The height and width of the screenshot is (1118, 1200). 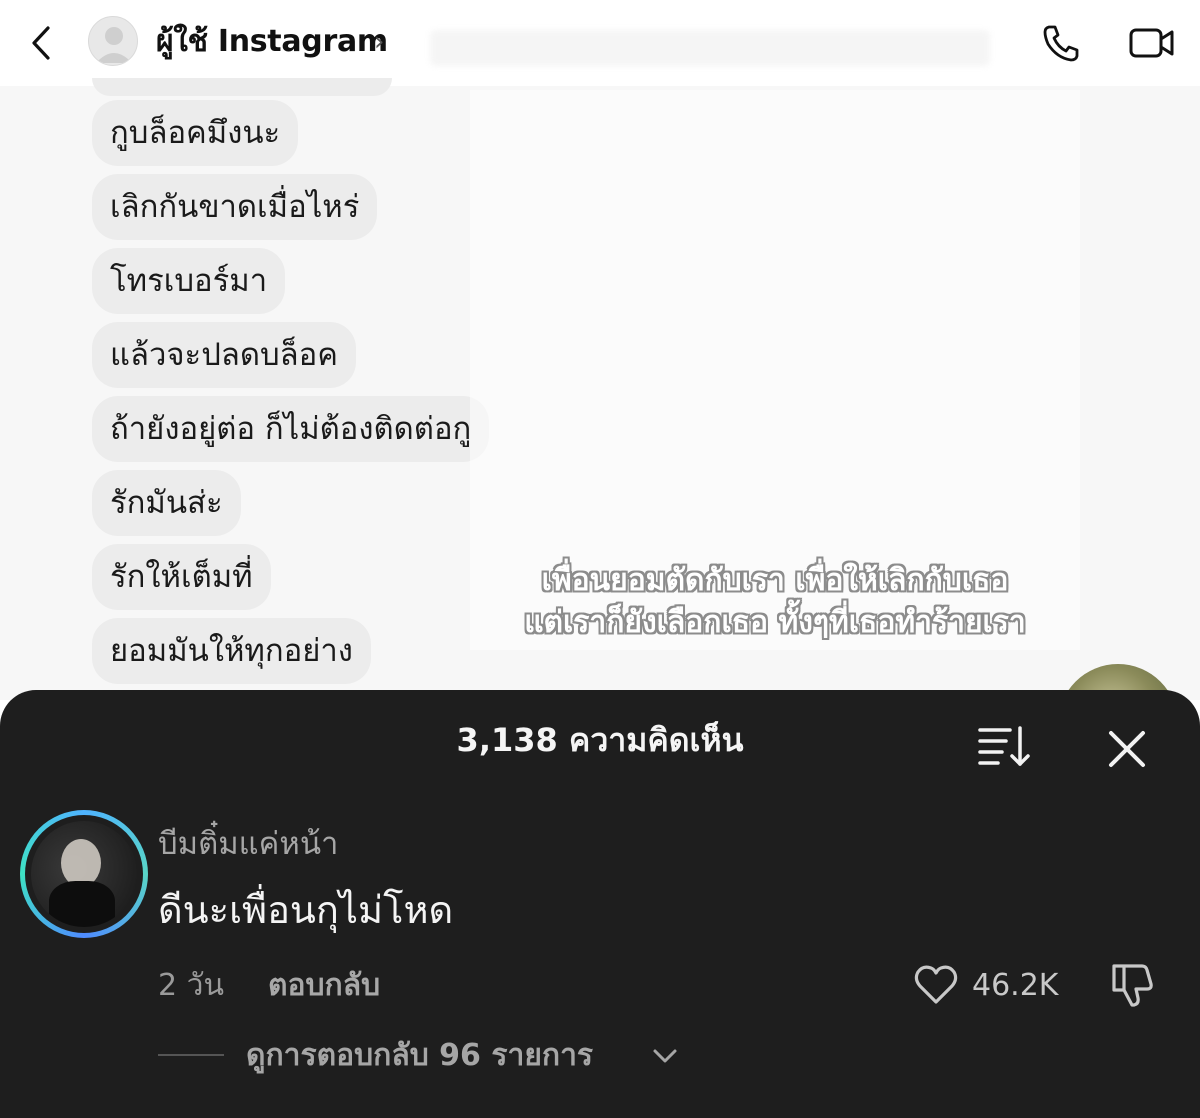 I want to click on video-camera-icon, so click(x=1152, y=43).